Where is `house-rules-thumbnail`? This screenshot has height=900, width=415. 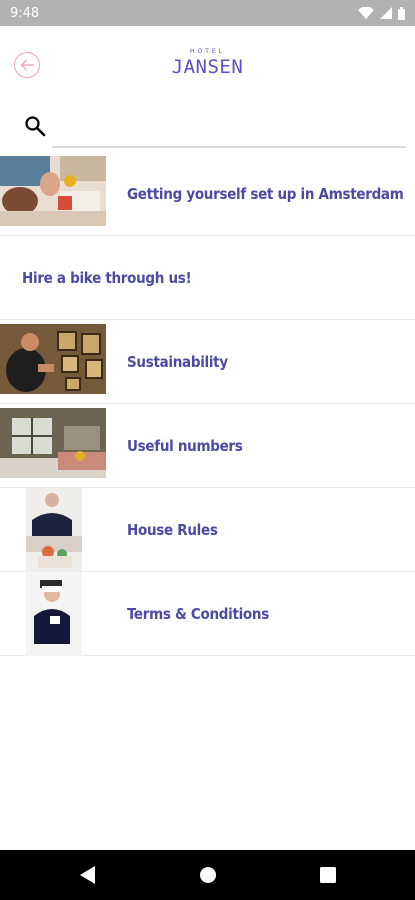
house-rules-thumbnail is located at coordinates (54, 530).